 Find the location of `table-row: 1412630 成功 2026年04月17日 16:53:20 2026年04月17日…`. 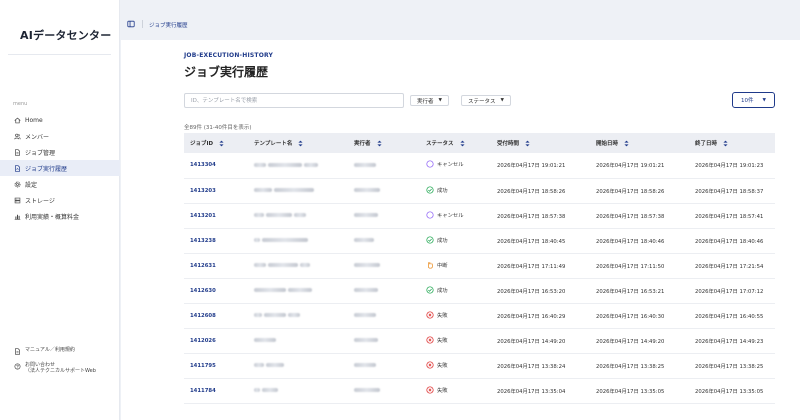

table-row: 1412630 成功 2026年04月17日 16:53:20 2026年04月17日… is located at coordinates (479, 290).